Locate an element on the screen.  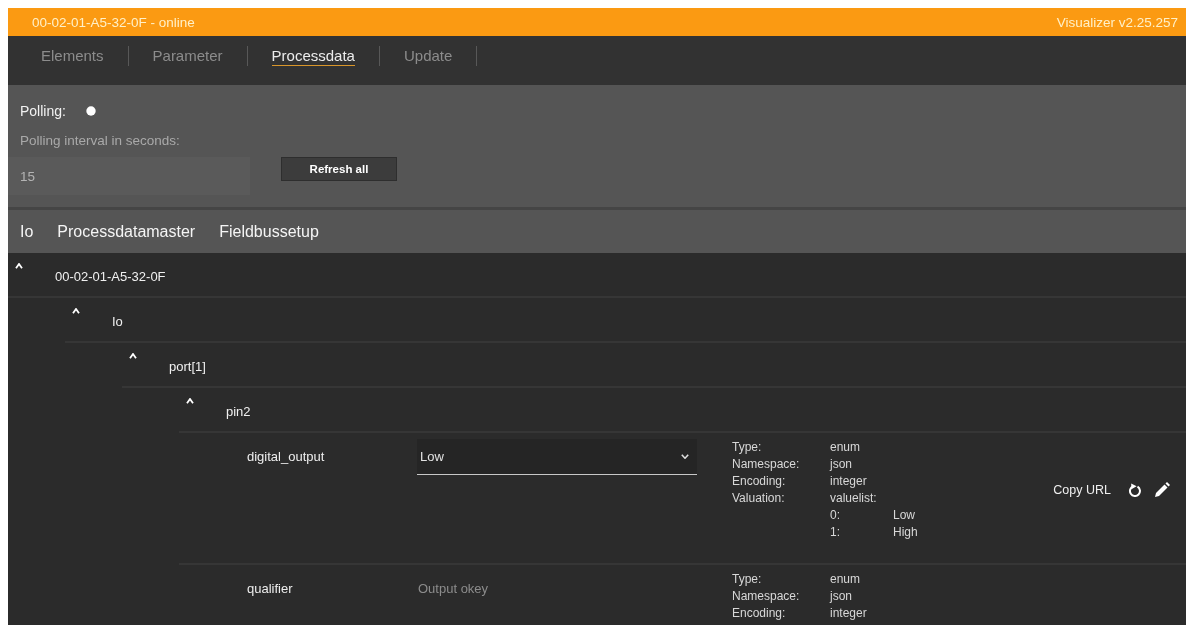
device-status-label: 00-02-01-A5-32-0F - online is located at coordinates (113, 22).